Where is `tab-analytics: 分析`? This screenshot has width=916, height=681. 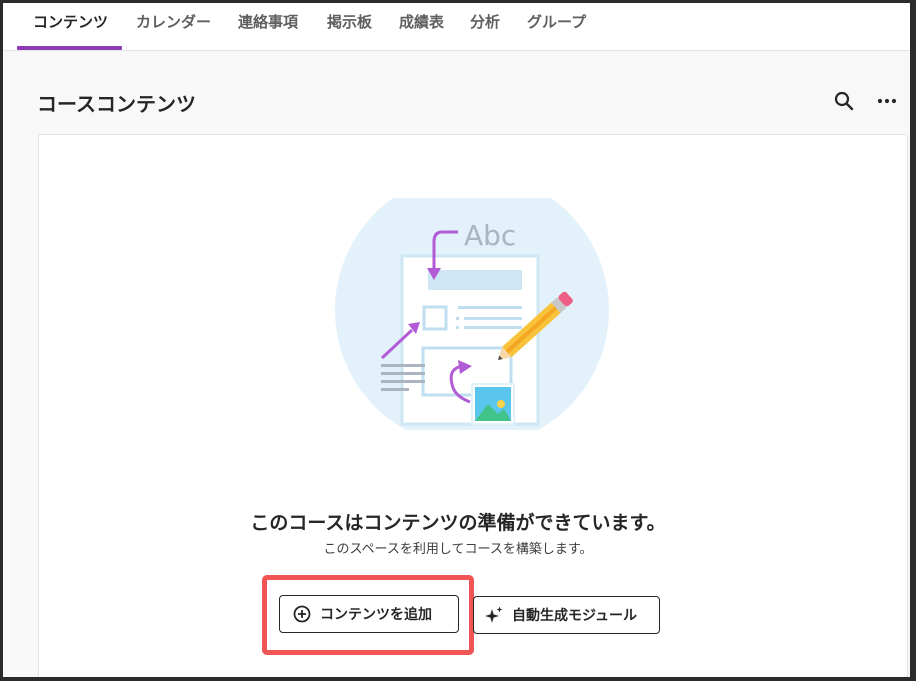
tab-analytics: 分析 is located at coordinates (485, 25).